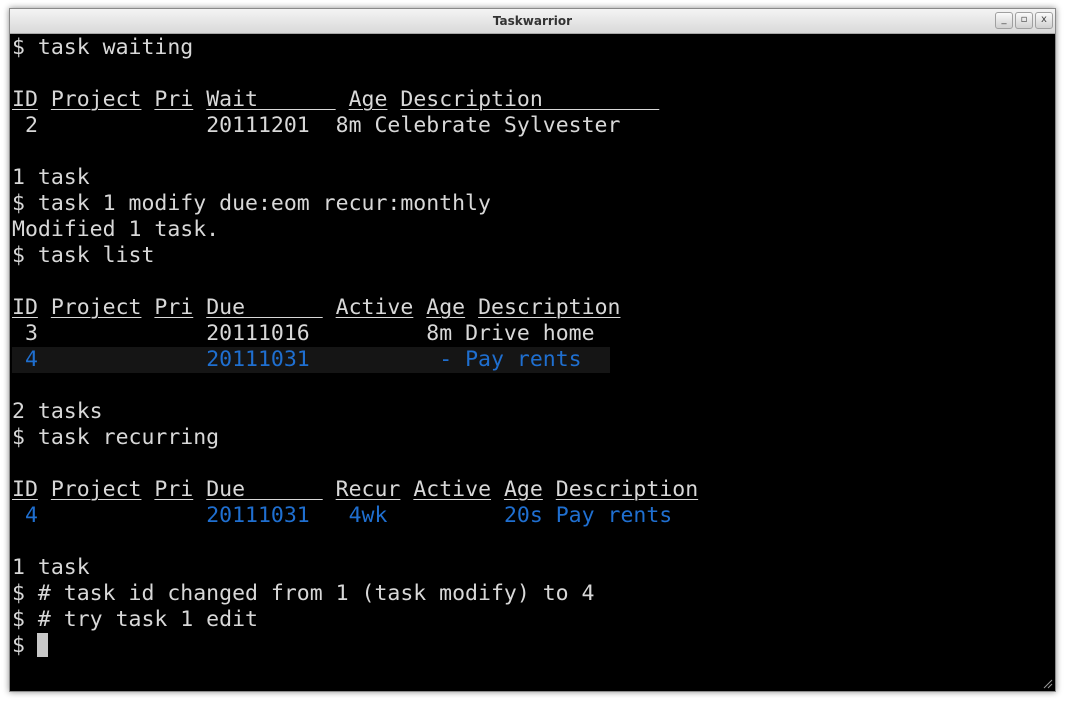 This screenshot has height=704, width=1070. I want to click on table-row: 4 20111031 4wk 20s Pay rents, so click(348, 515).